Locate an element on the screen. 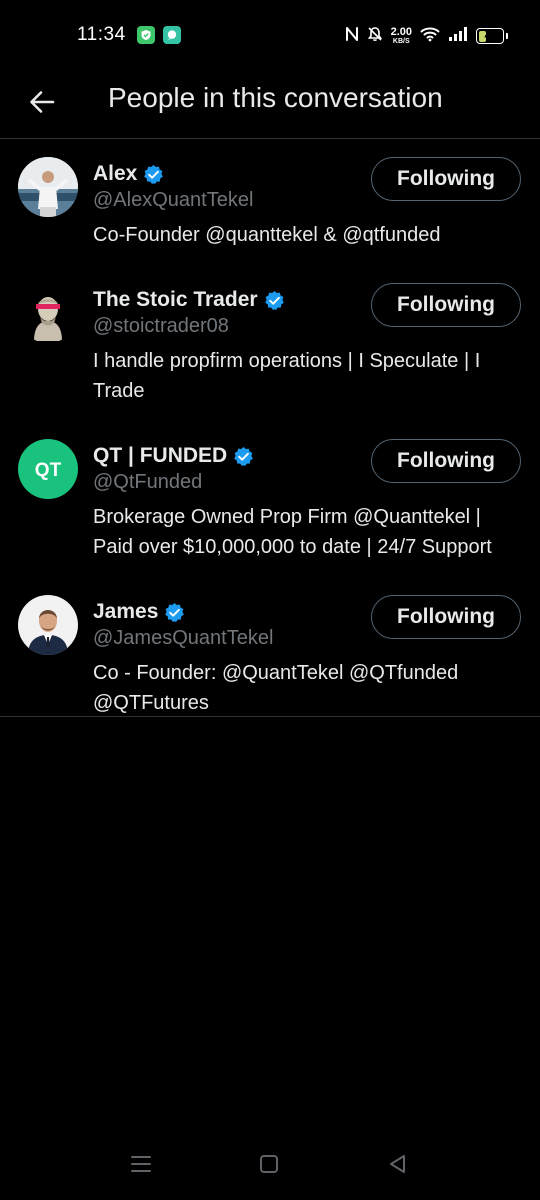  battery-icon: 41 is located at coordinates (490, 36).